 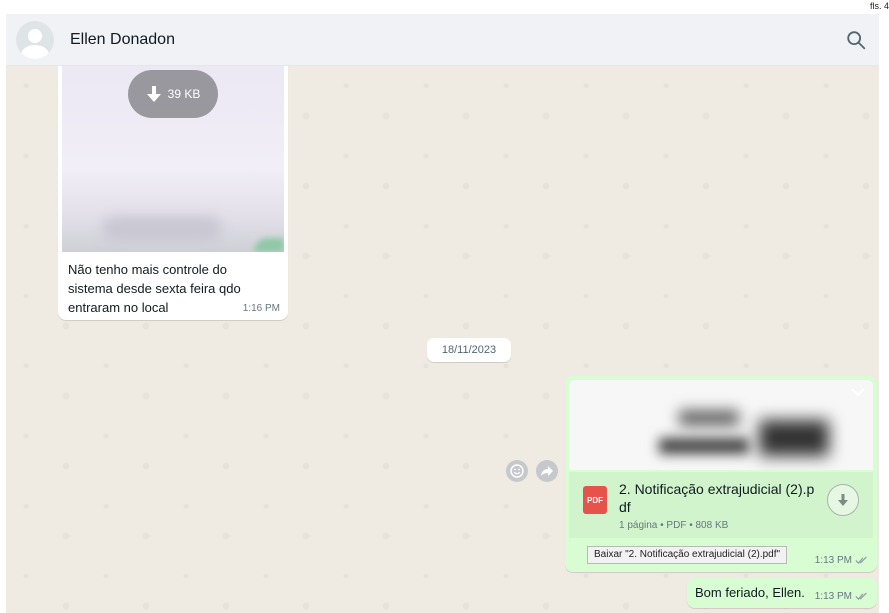 I want to click on avatar, so click(x=35, y=39).